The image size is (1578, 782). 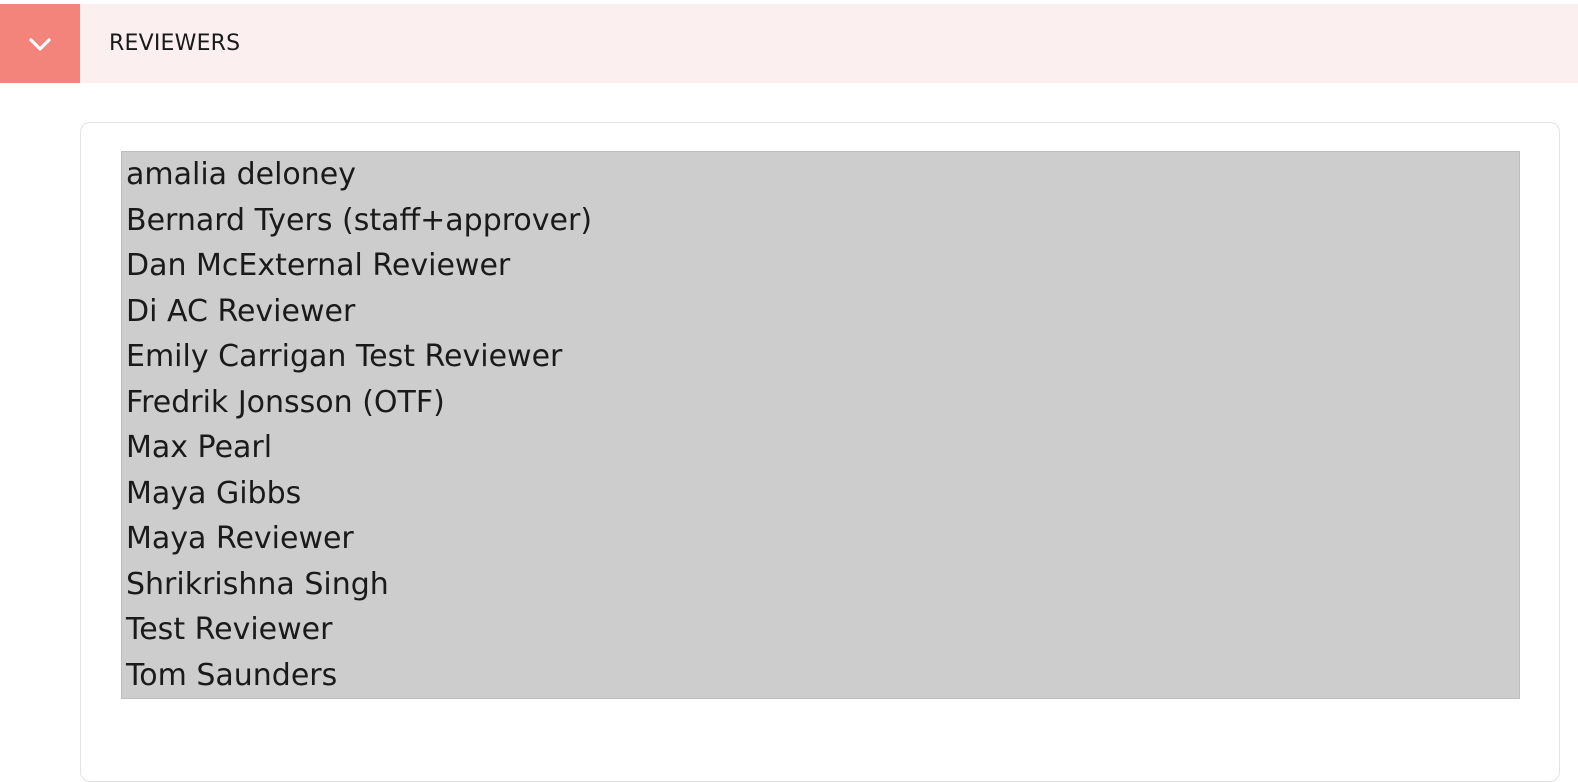 What do you see at coordinates (820, 676) in the screenshot?
I see `reviewer-option: Tom Saunders` at bounding box center [820, 676].